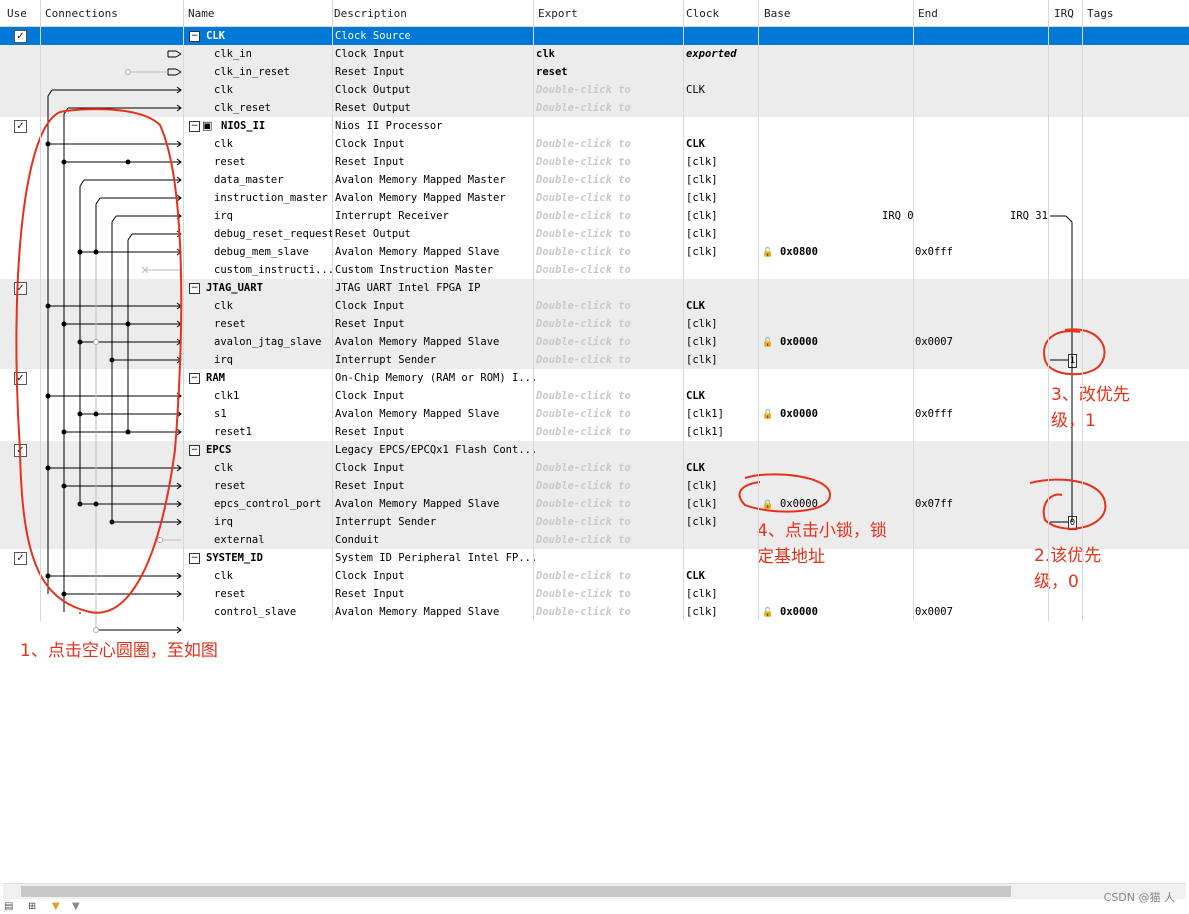  Describe the element at coordinates (1068, 569) in the screenshot. I see `annotation-2: 2.该优先级，0` at that location.